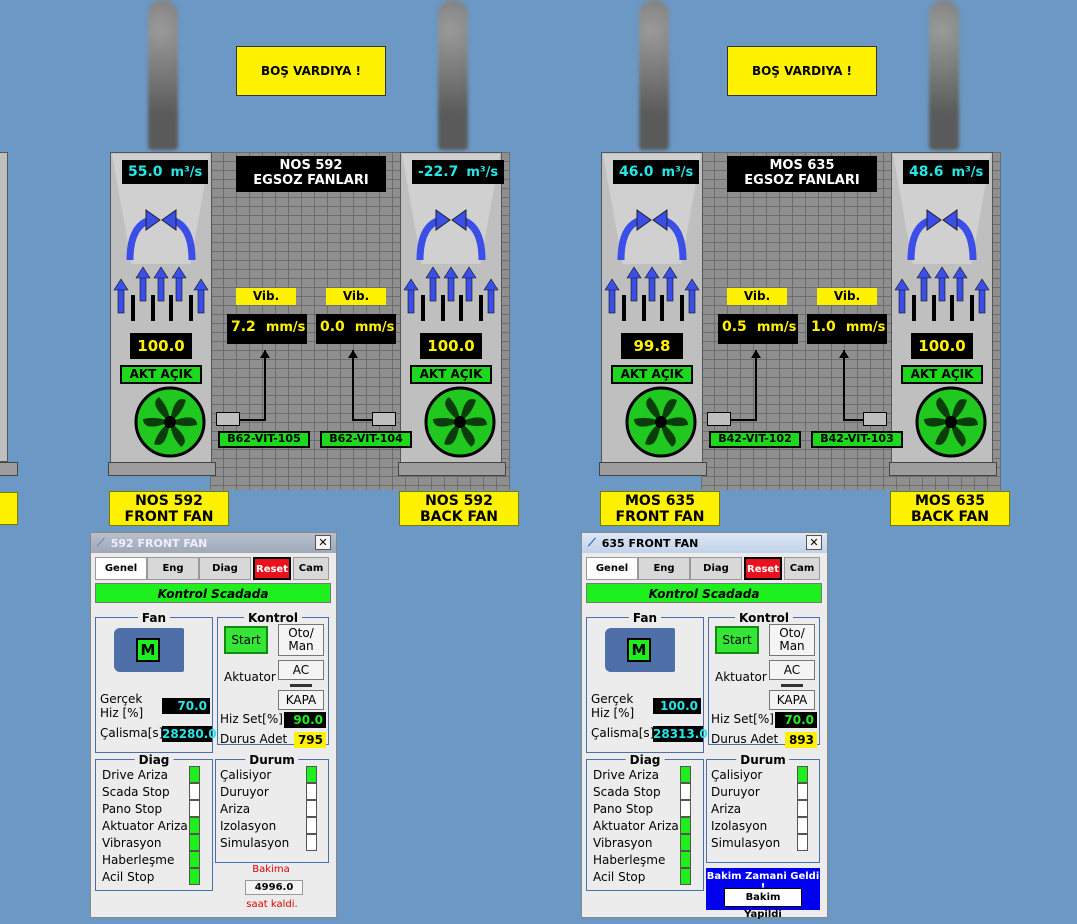 The width and height of the screenshot is (1077, 924). What do you see at coordinates (243, 327) in the screenshot?
I see `front-vib-value: 7.2` at bounding box center [243, 327].